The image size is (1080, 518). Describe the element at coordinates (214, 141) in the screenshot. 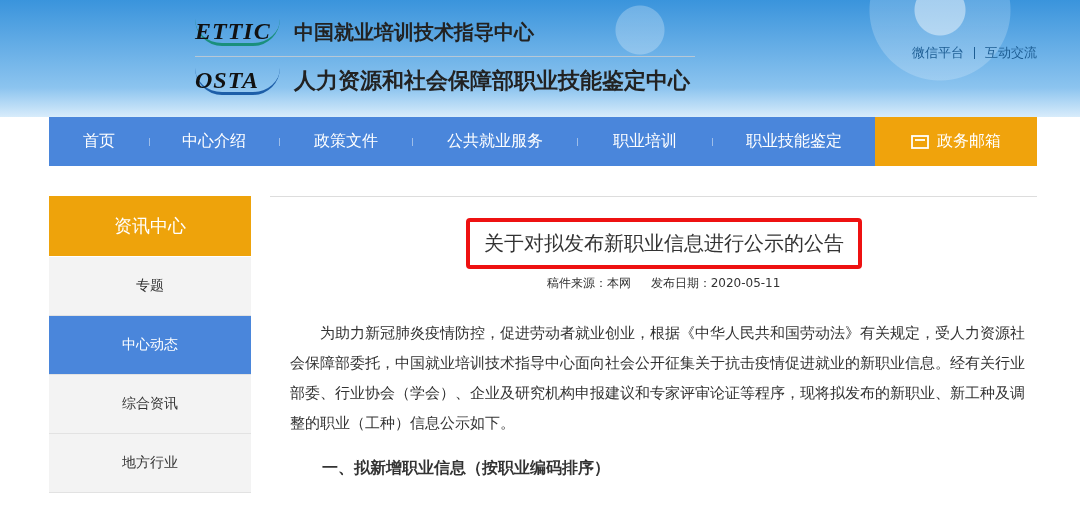

I see `nav-link: 中心介绍` at that location.